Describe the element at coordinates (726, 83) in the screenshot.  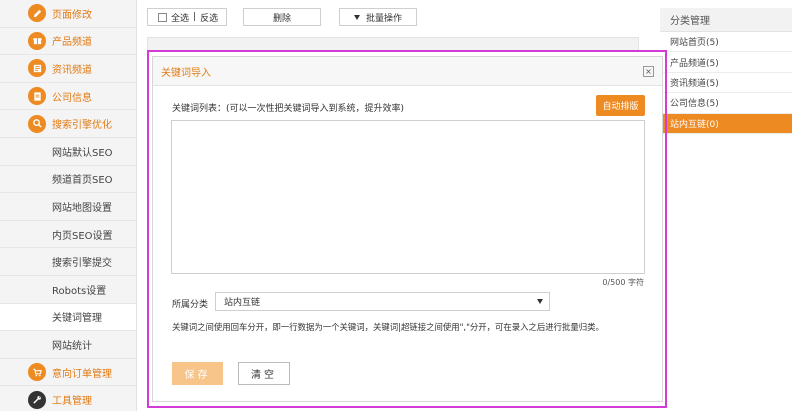
I see `category-item-news: 资讯频道(5)` at that location.